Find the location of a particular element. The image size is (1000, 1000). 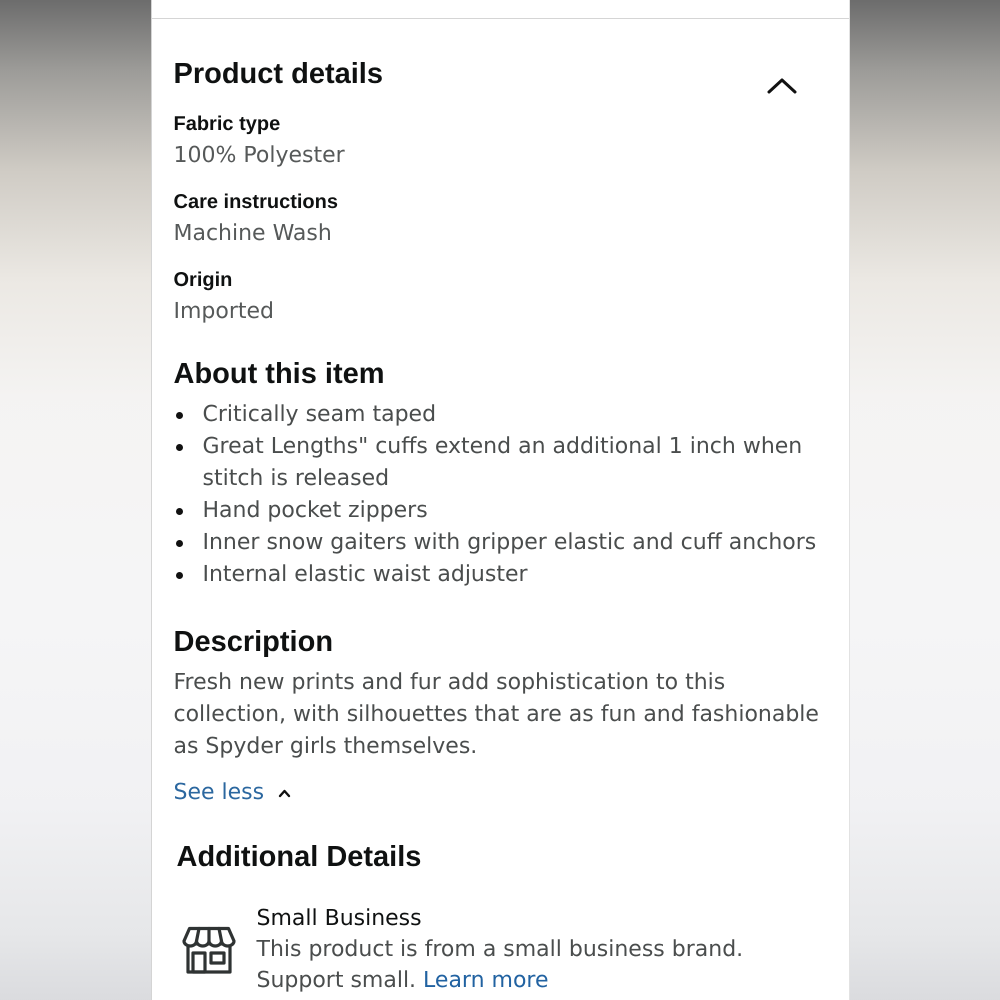

attribute-label: Fabric type is located at coordinates (227, 124).